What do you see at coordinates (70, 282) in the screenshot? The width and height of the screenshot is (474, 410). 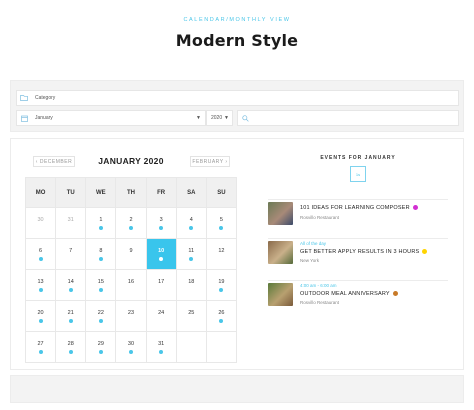 I see `day-number: 14` at bounding box center [70, 282].